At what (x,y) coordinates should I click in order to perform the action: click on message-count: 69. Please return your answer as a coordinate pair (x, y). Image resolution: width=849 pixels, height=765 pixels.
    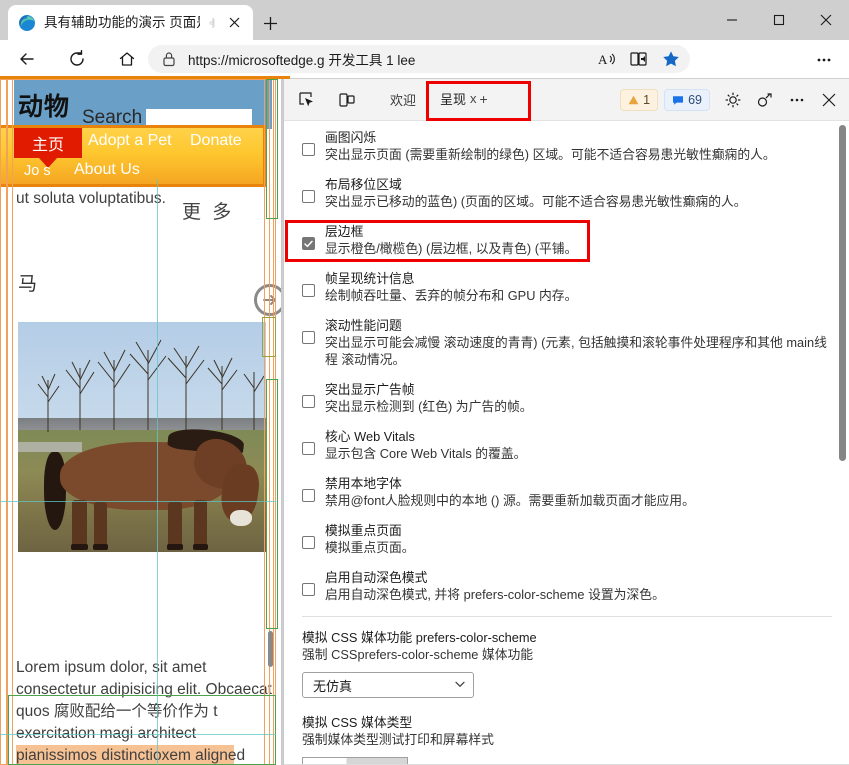
    Looking at the image, I should click on (695, 100).